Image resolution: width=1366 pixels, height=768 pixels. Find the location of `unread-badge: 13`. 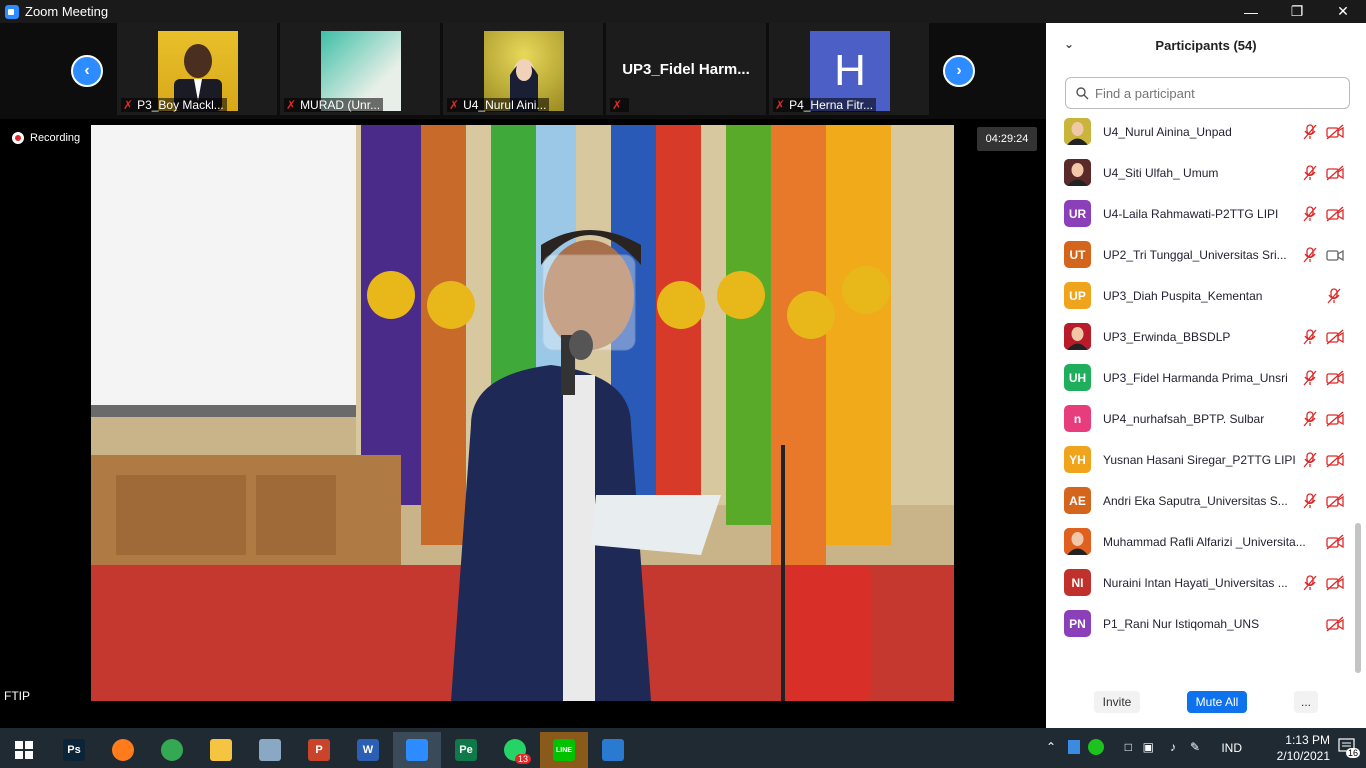

unread-badge: 13 is located at coordinates (522, 759).